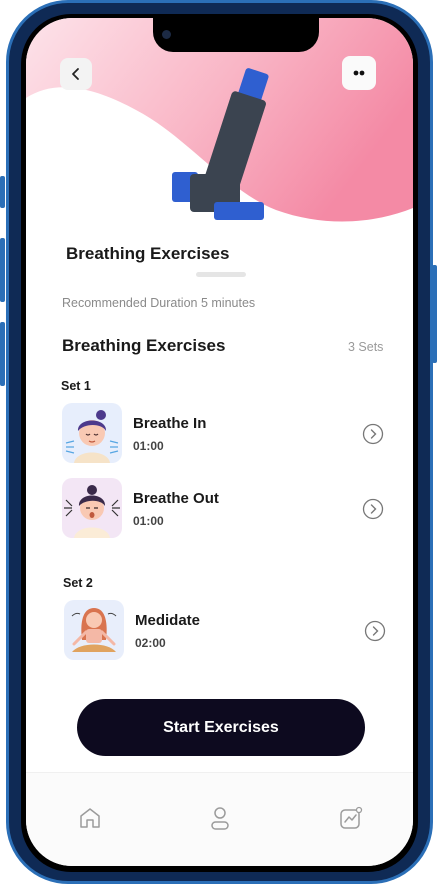 The width and height of the screenshot is (437, 884). Describe the element at coordinates (366, 347) in the screenshot. I see `sets-count: 3 Sets` at that location.